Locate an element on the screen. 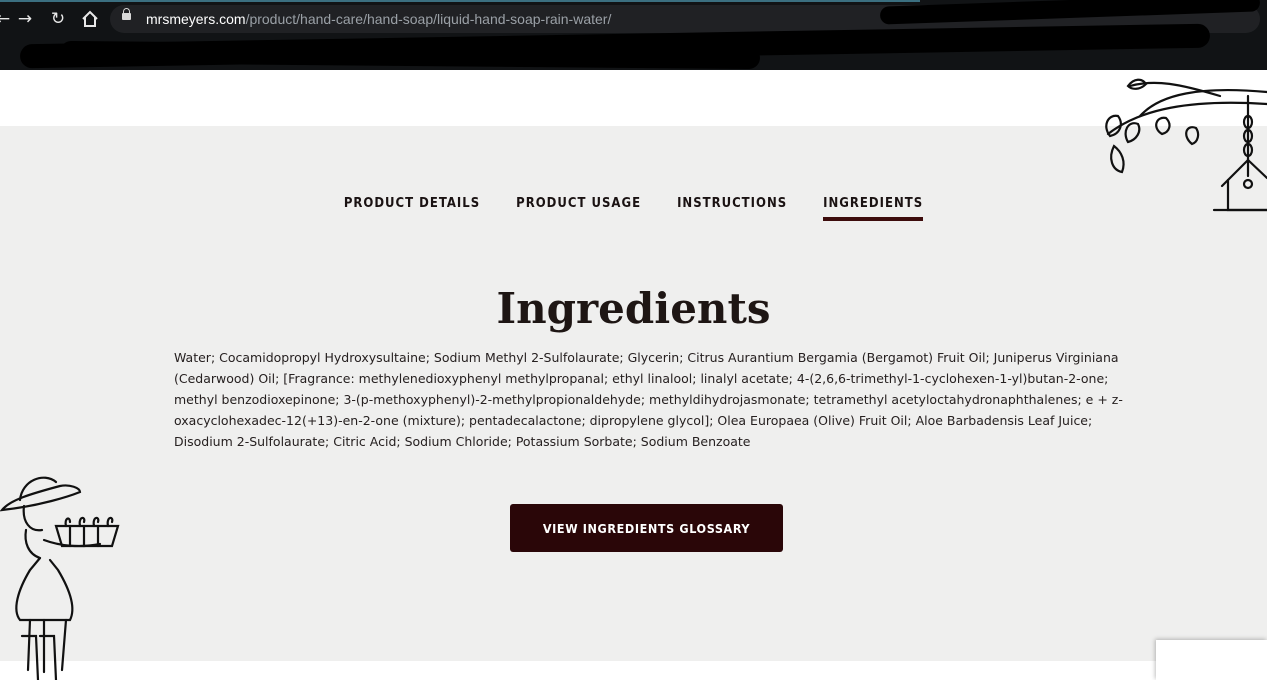 Image resolution: width=1267 pixels, height=680 pixels. tab-product-details: PRODUCT DETAILS is located at coordinates (412, 208).